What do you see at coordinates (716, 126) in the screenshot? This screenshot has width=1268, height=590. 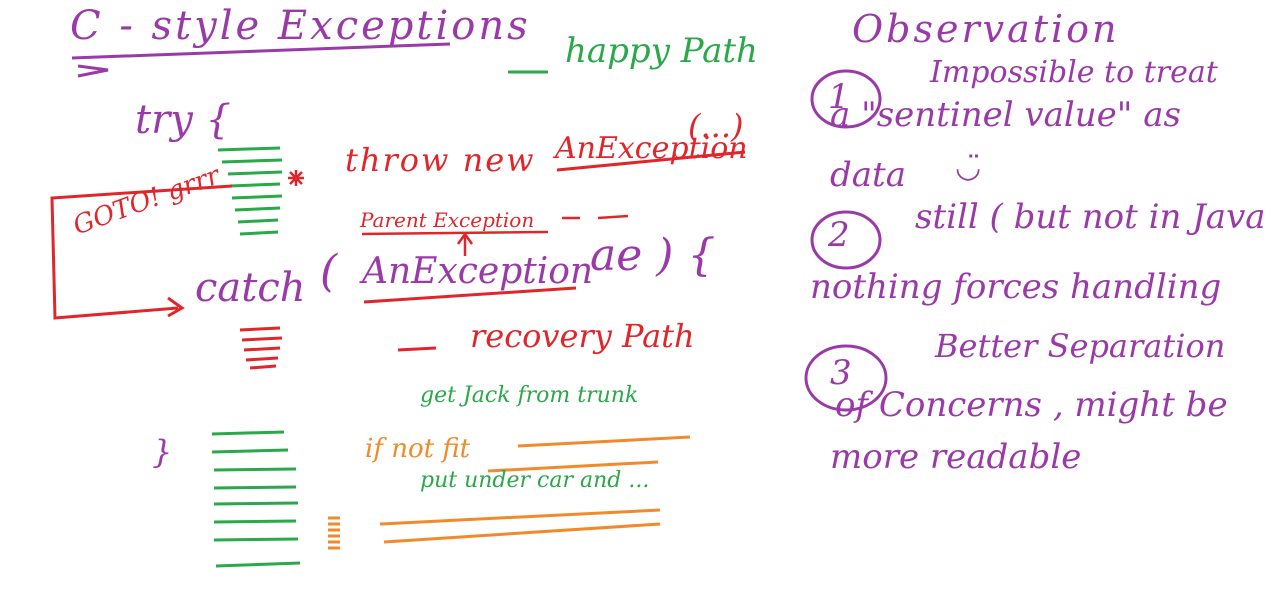 I see `throw-args: (...)` at bounding box center [716, 126].